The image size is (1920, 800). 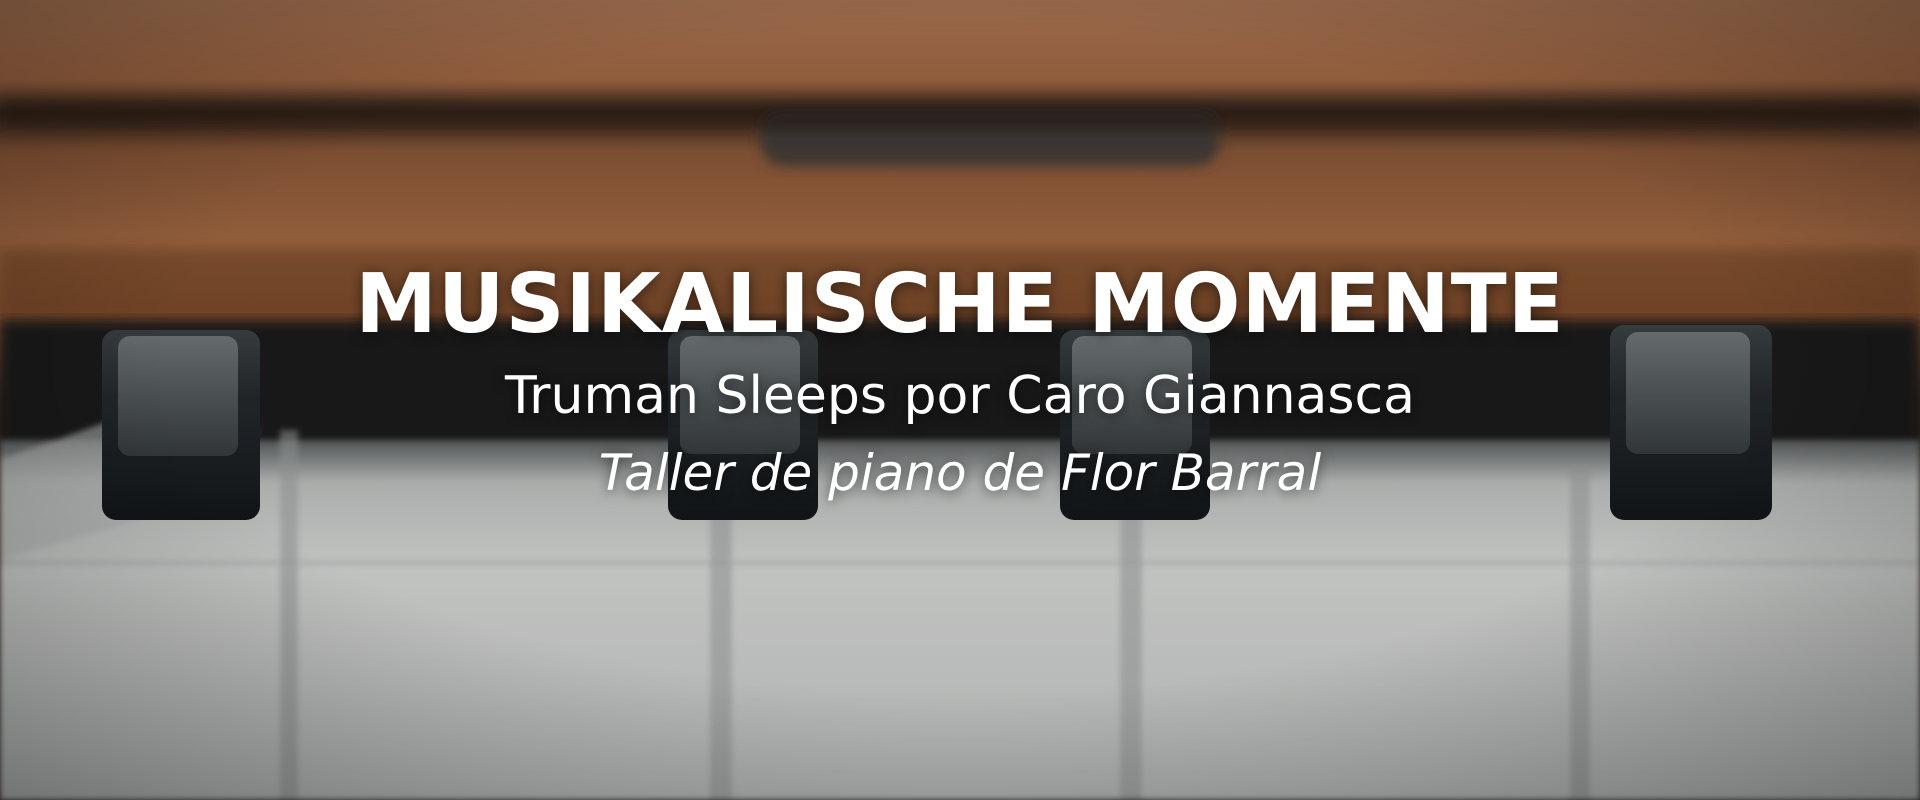 What do you see at coordinates (960, 473) in the screenshot?
I see `hero-tagline: Taller de piano de Flor Barral` at bounding box center [960, 473].